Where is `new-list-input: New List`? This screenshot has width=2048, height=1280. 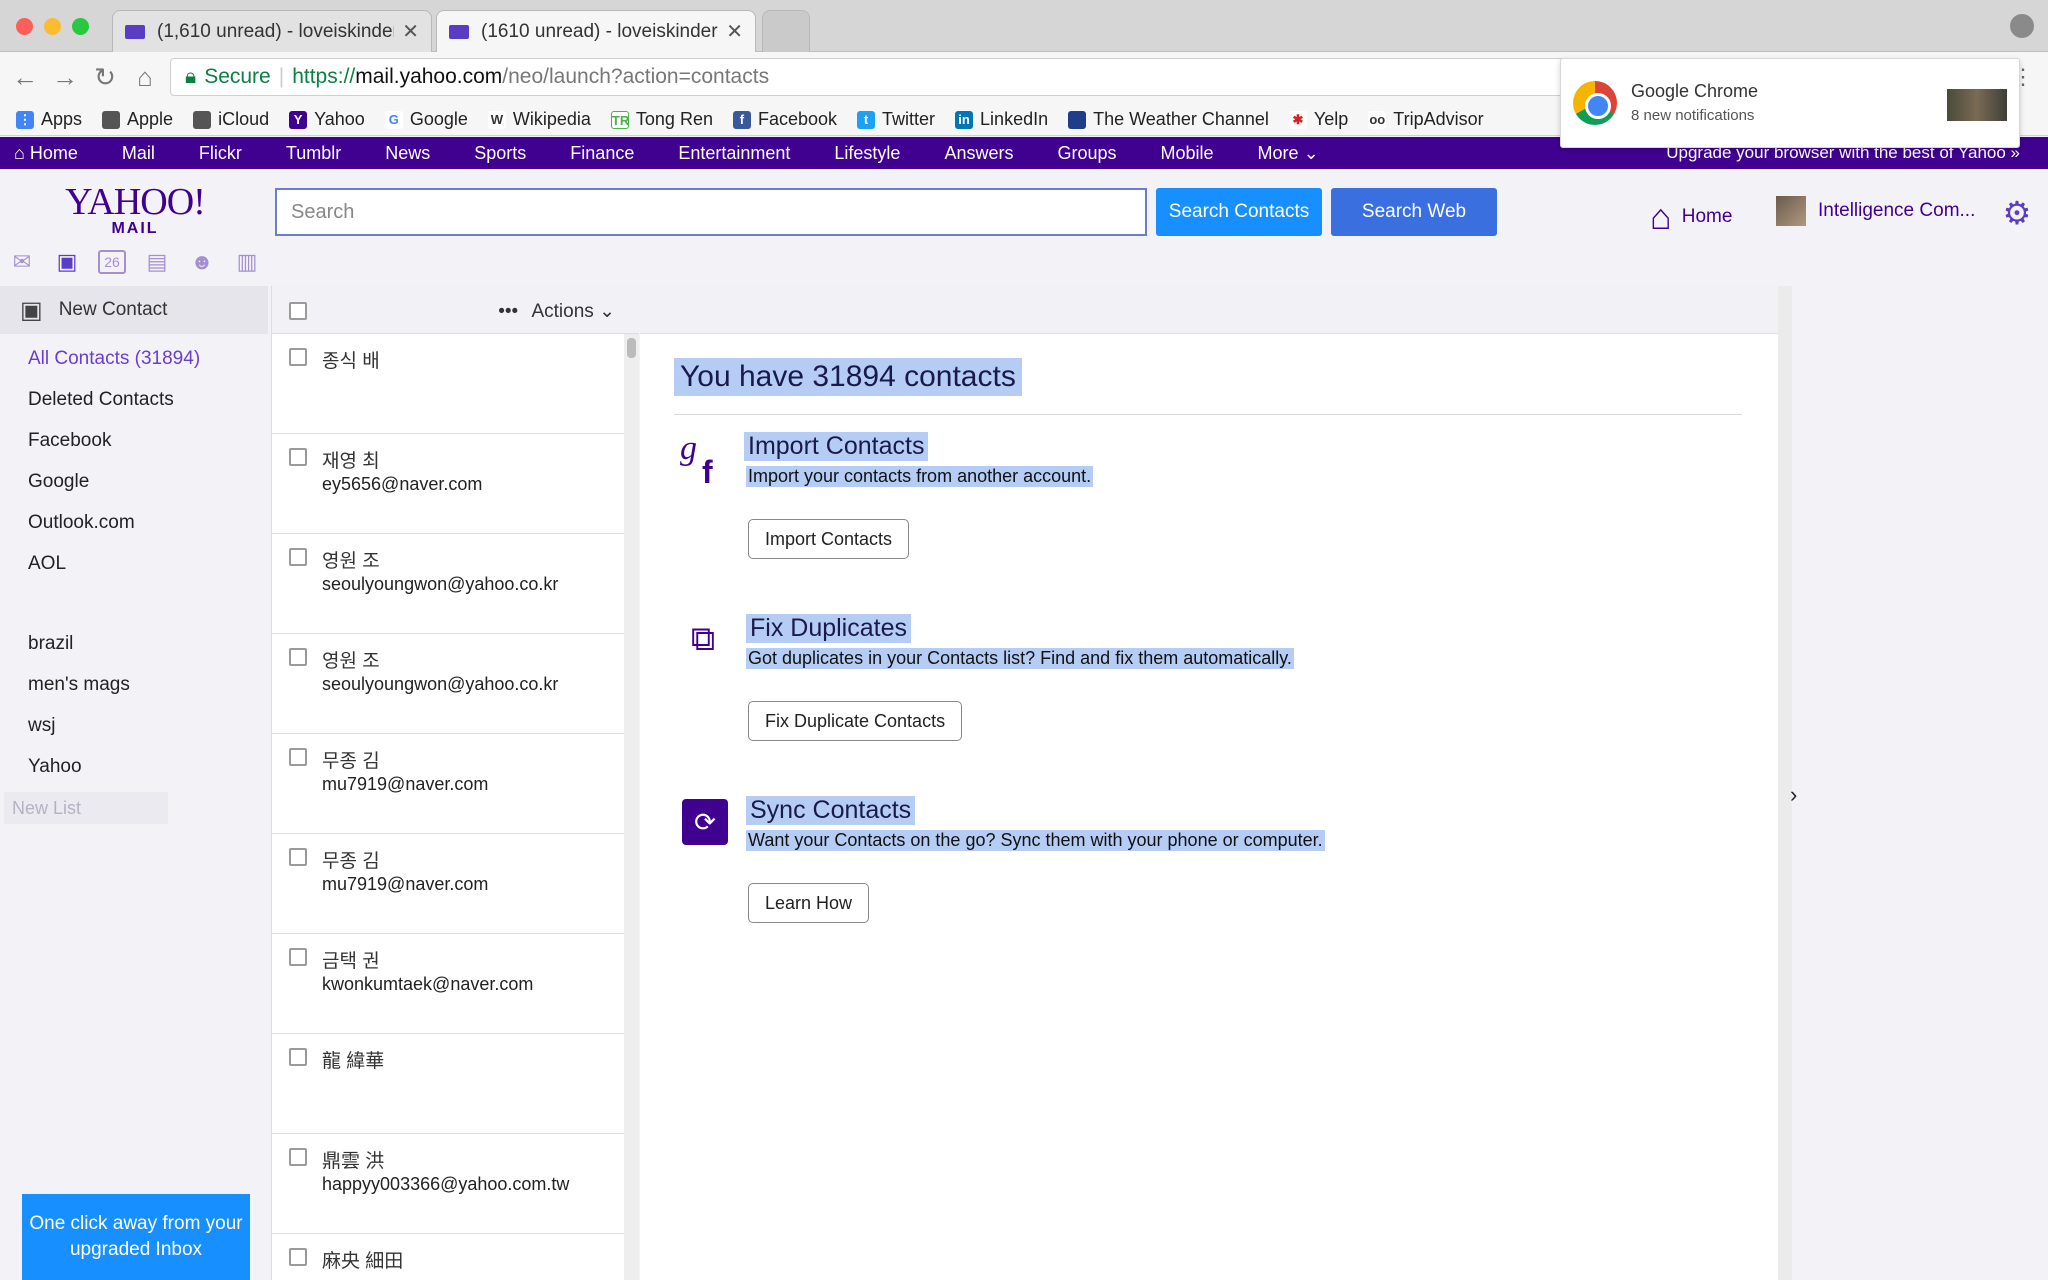 new-list-input: New List is located at coordinates (86, 808).